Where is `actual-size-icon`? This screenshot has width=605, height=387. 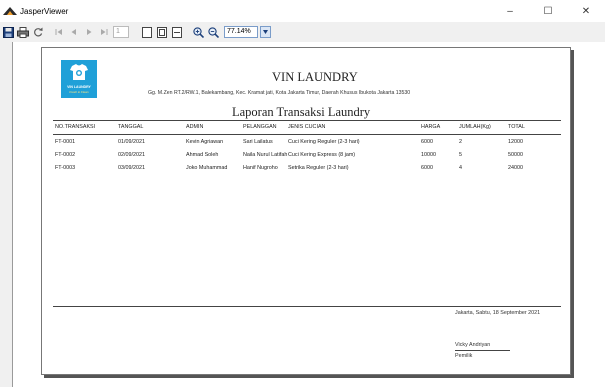
actual-size-icon is located at coordinates (147, 32).